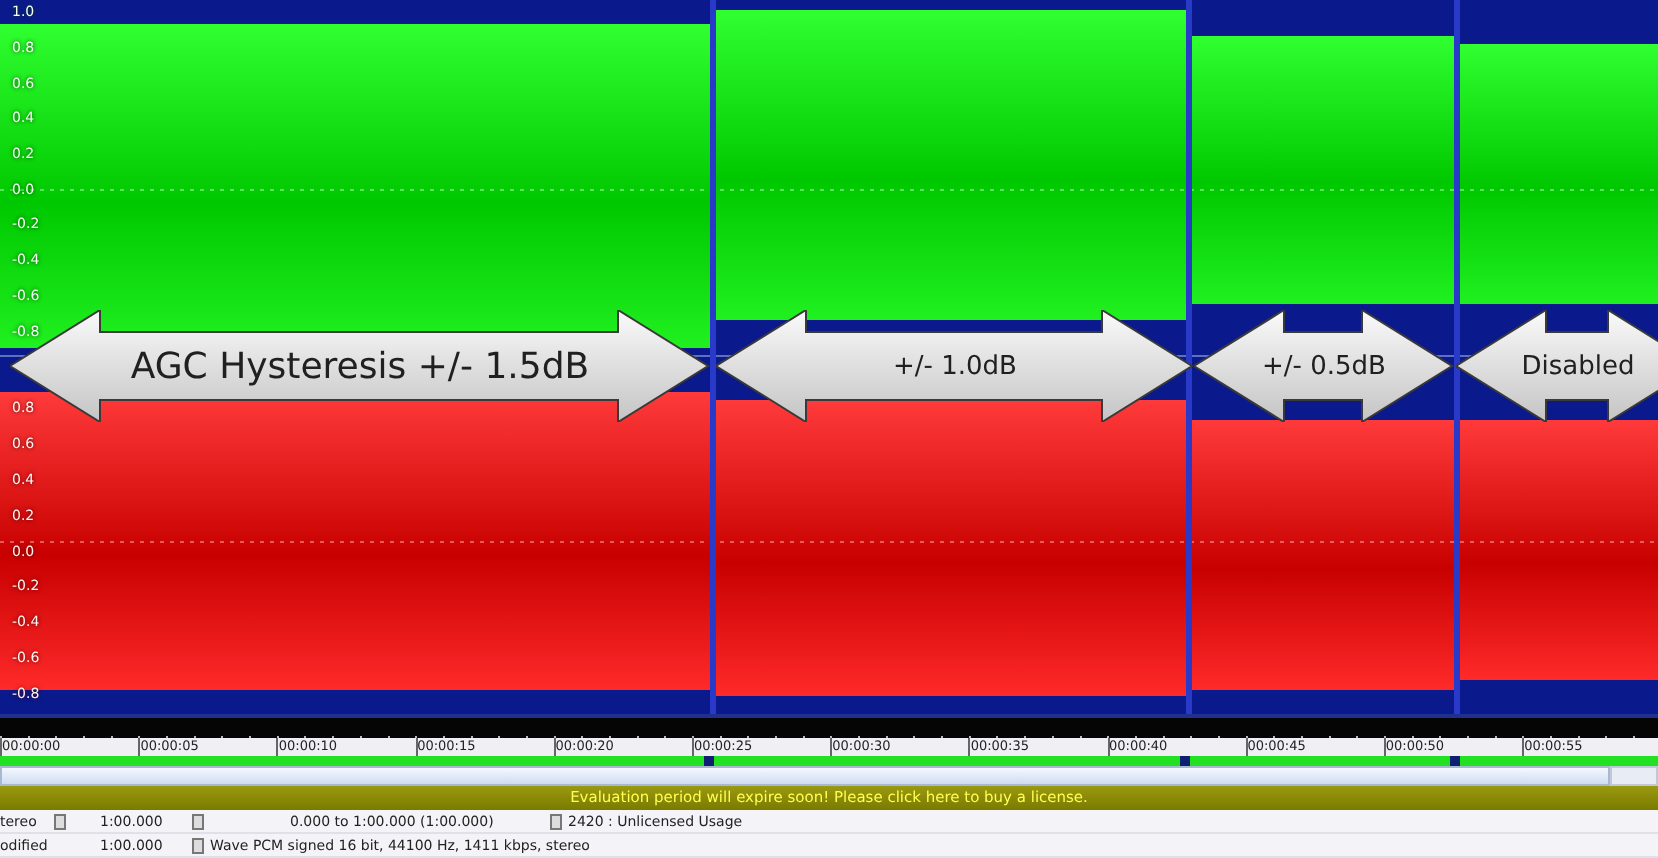  I want to click on annotation-label: Disabled, so click(1578, 366).